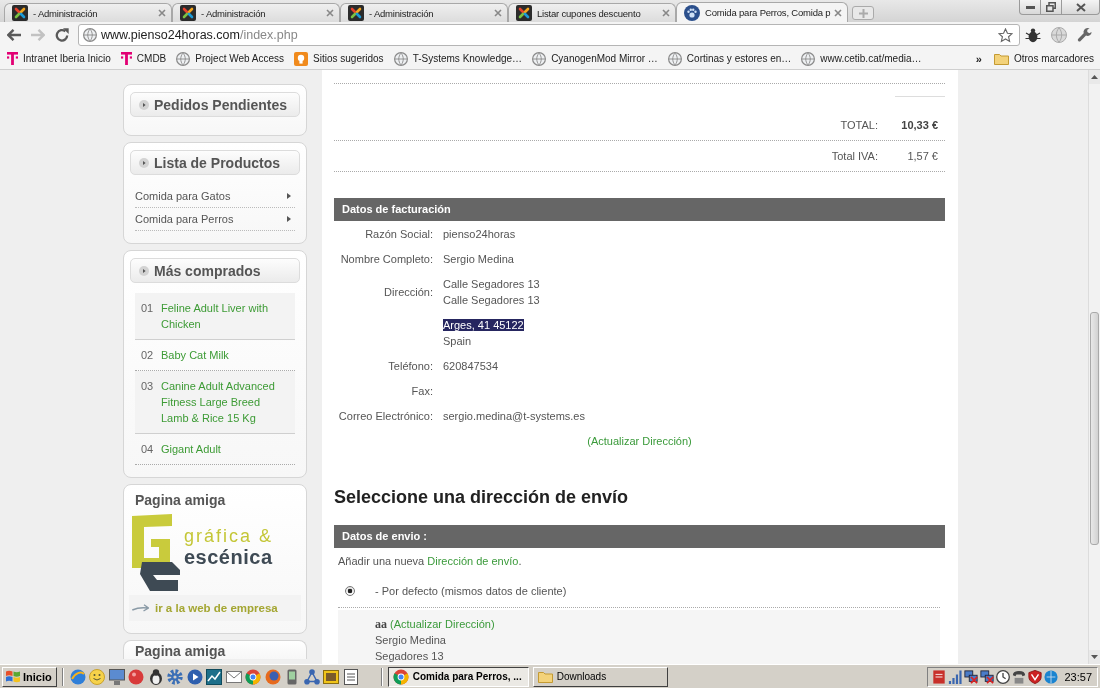  I want to click on up-arrow-icon, so click(1094, 77).